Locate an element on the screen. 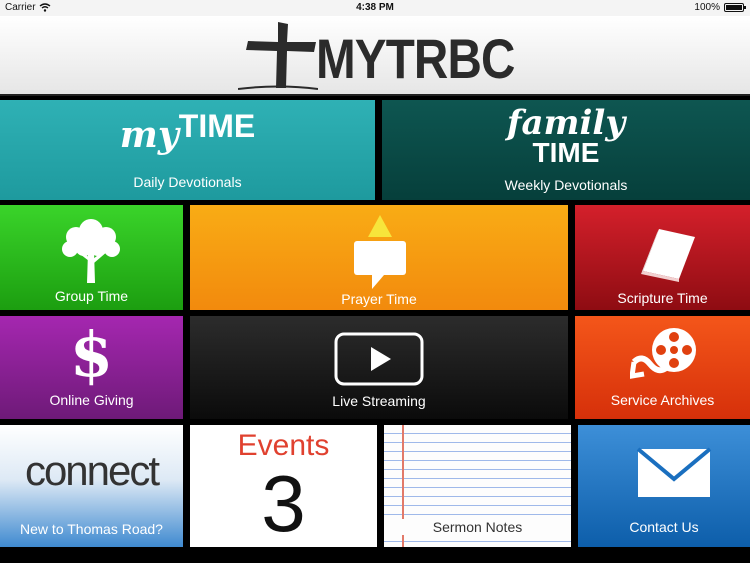 Image resolution: width=750 pixels, height=563 pixels. tile-prayer-time: Prayer Time is located at coordinates (379, 257).